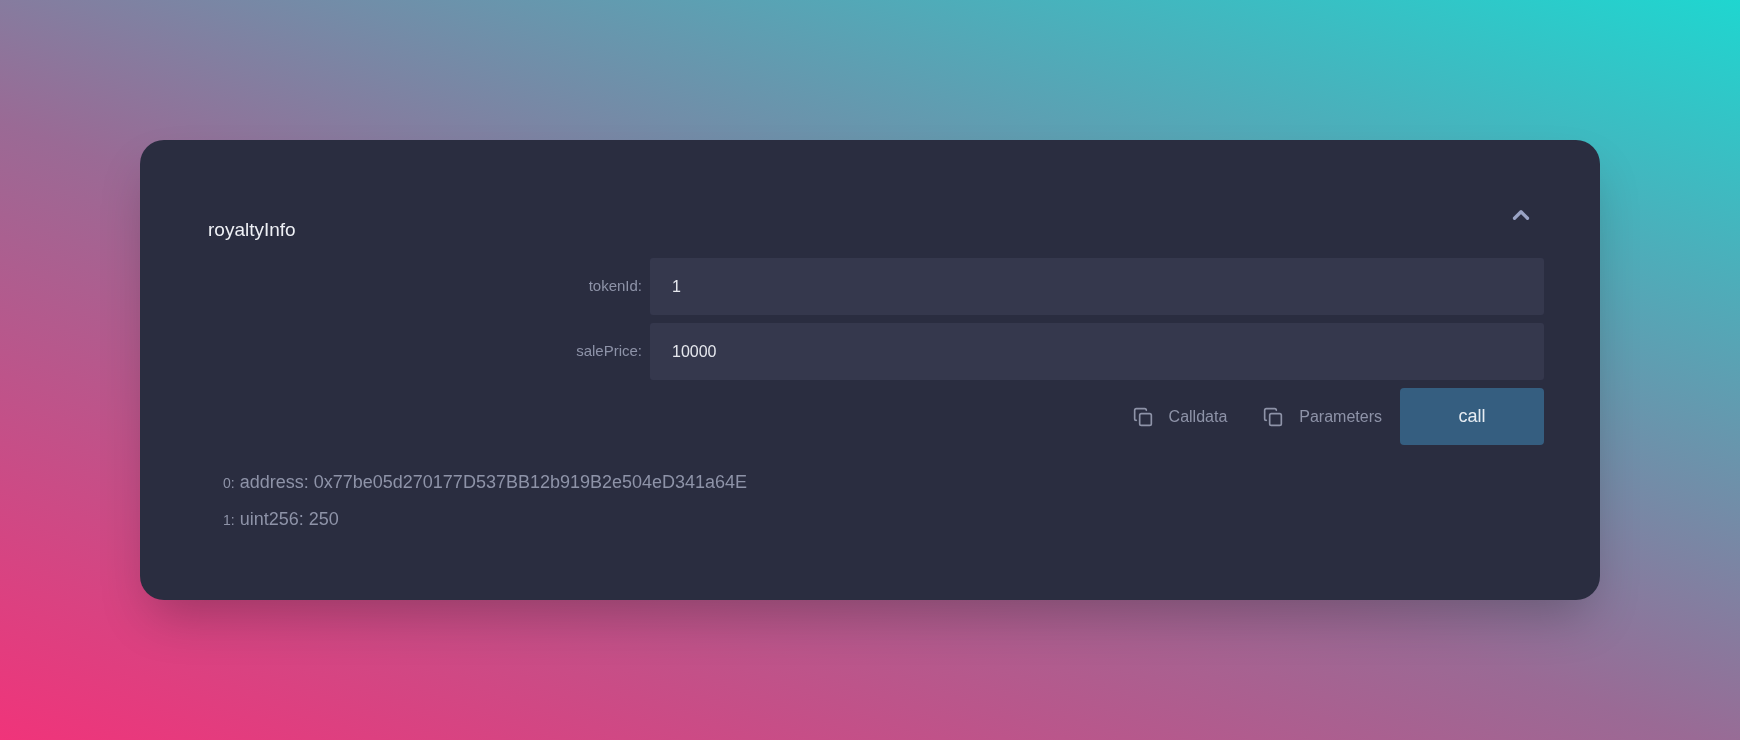 The height and width of the screenshot is (740, 1740). What do you see at coordinates (493, 482) in the screenshot?
I see `output-value: address: 0x77be05d270177D537BB12b919B2e504eD341a64E` at bounding box center [493, 482].